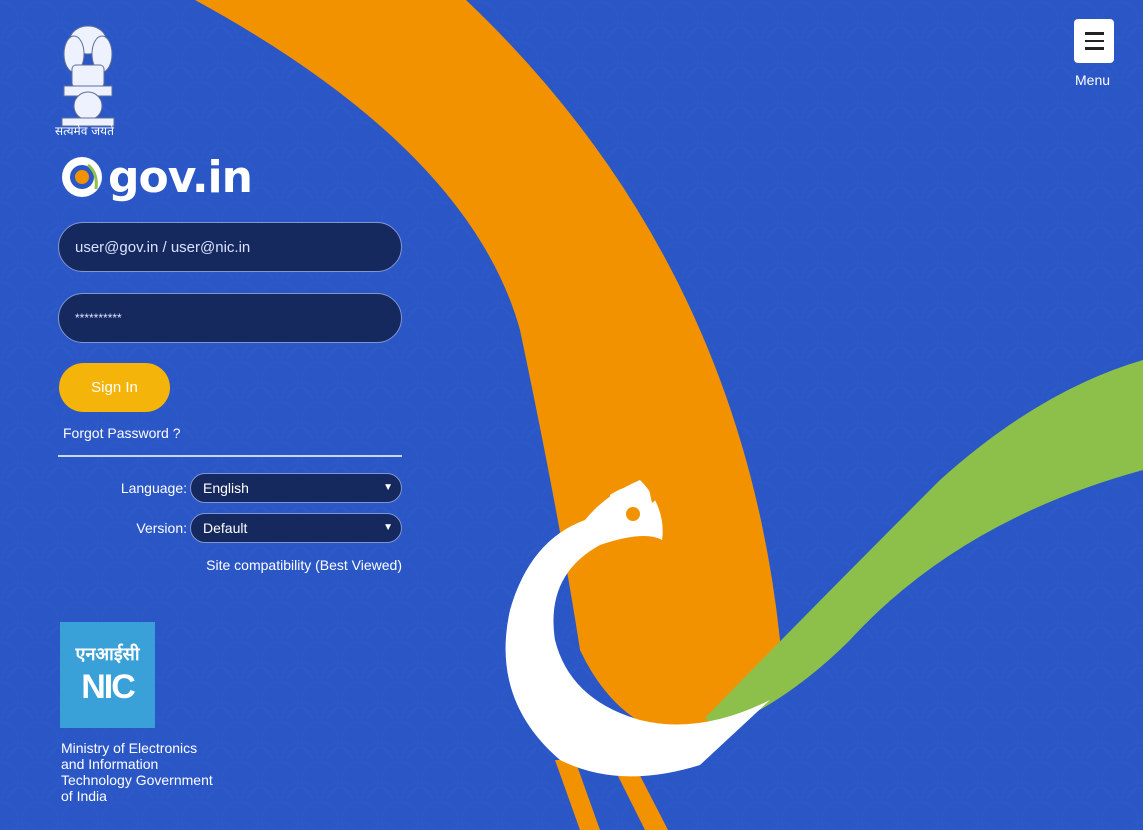 The height and width of the screenshot is (830, 1143). Describe the element at coordinates (84, 131) in the screenshot. I see `motto-text: सत्यमेव जयते` at that location.